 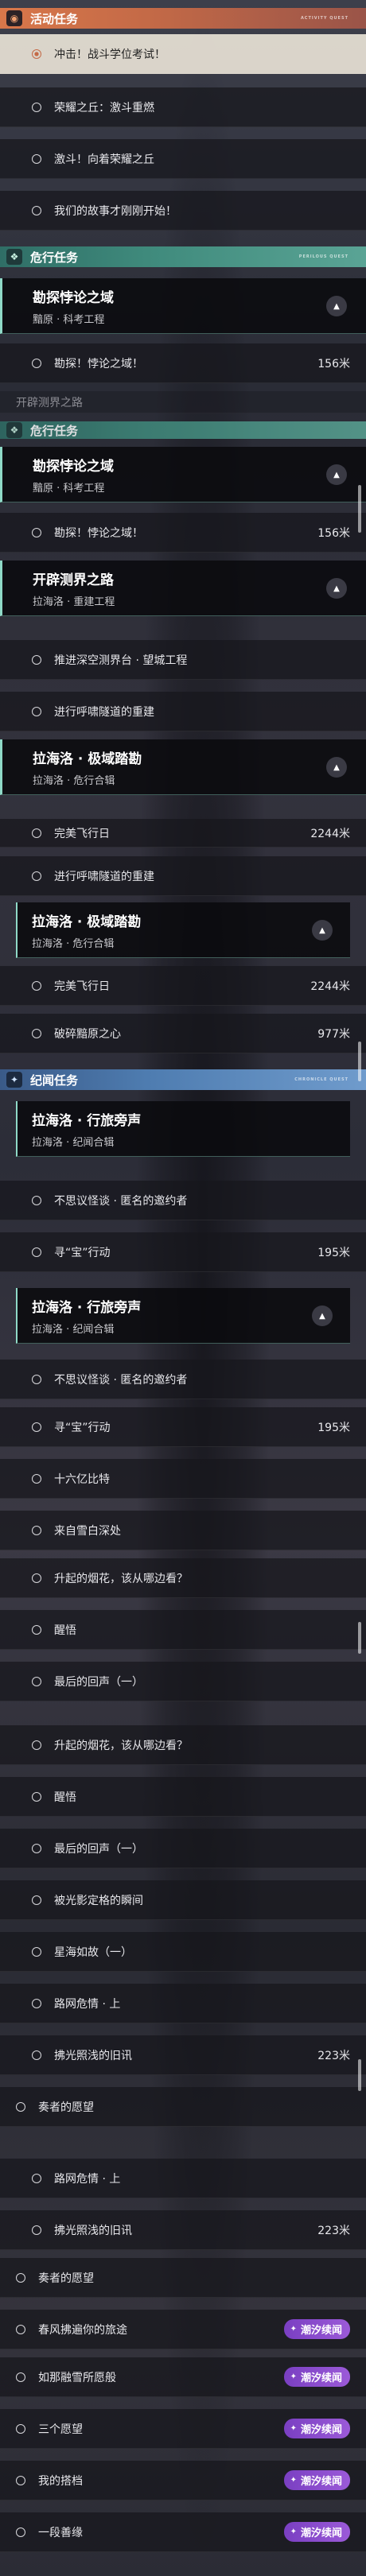 I want to click on quest-item: 激斗！向着荣耀之丘, so click(x=183, y=159).